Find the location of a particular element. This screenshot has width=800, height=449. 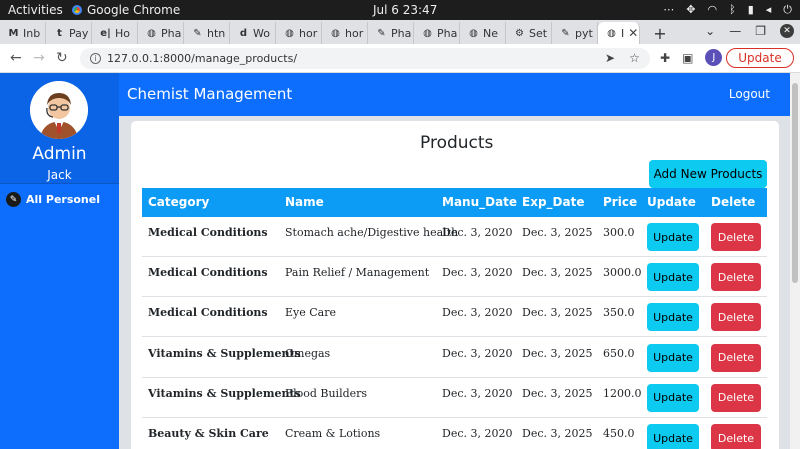

browser-tab: ✎ Pha is located at coordinates (391, 33).